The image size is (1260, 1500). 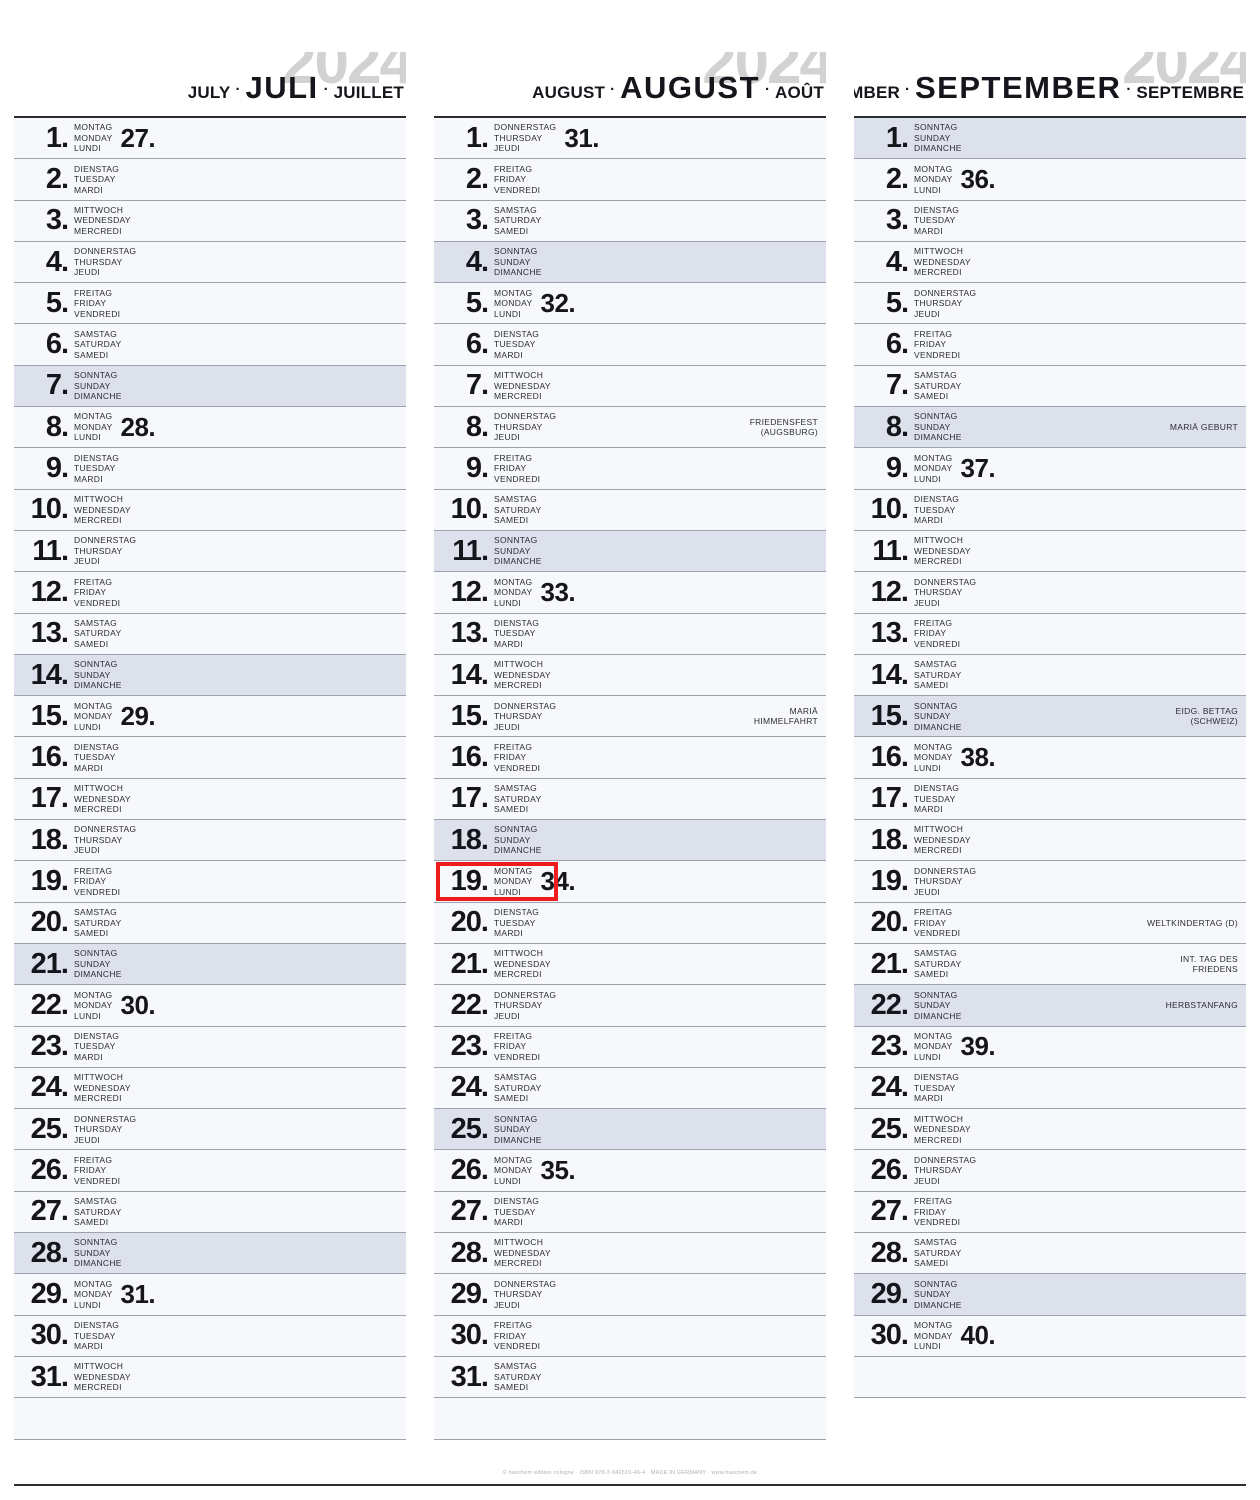 I want to click on week-number: 31., so click(x=138, y=1293).